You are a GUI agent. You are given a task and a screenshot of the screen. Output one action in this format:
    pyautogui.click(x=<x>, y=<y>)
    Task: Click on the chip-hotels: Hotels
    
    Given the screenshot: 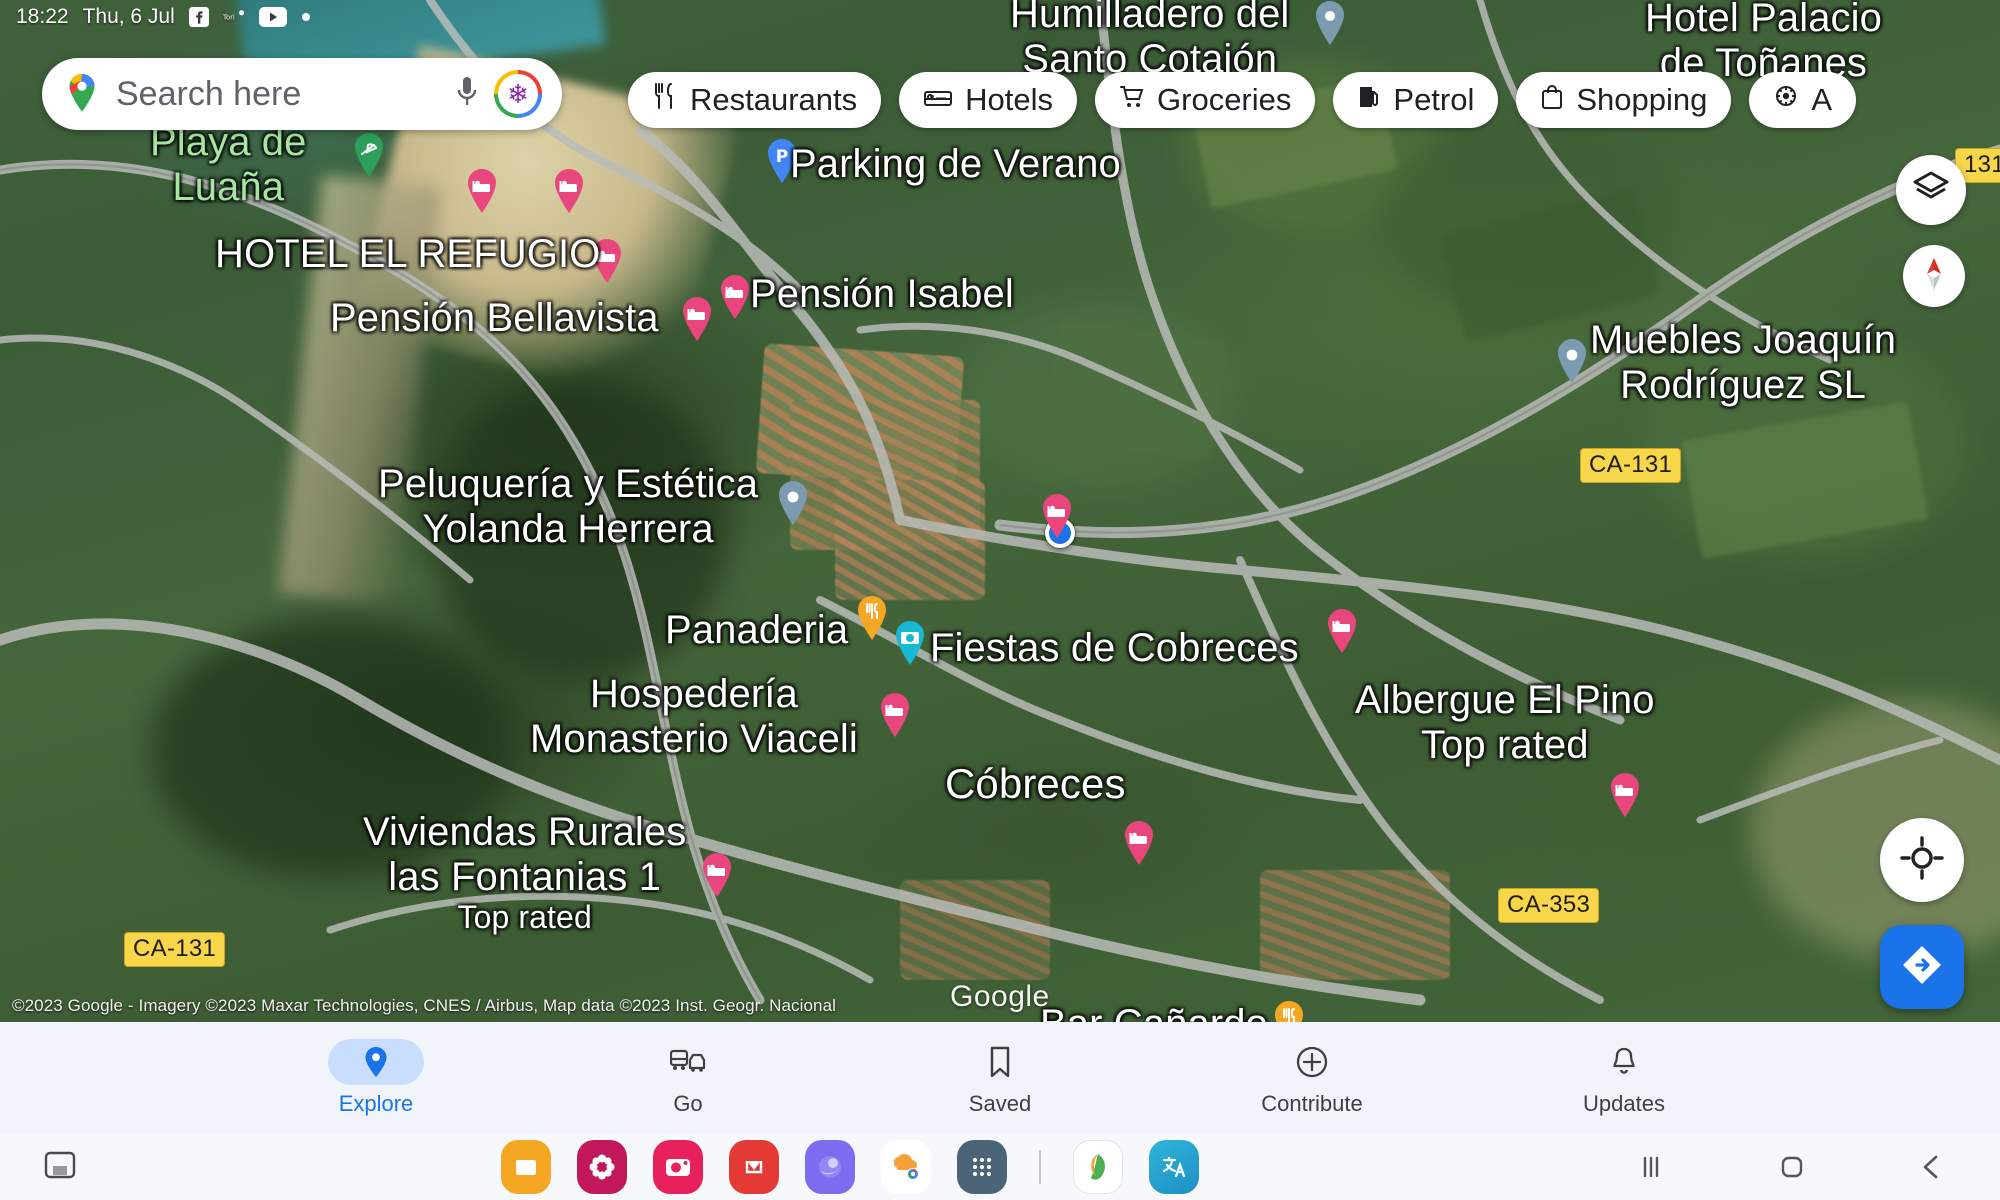 What is the action you would take?
    pyautogui.click(x=988, y=100)
    